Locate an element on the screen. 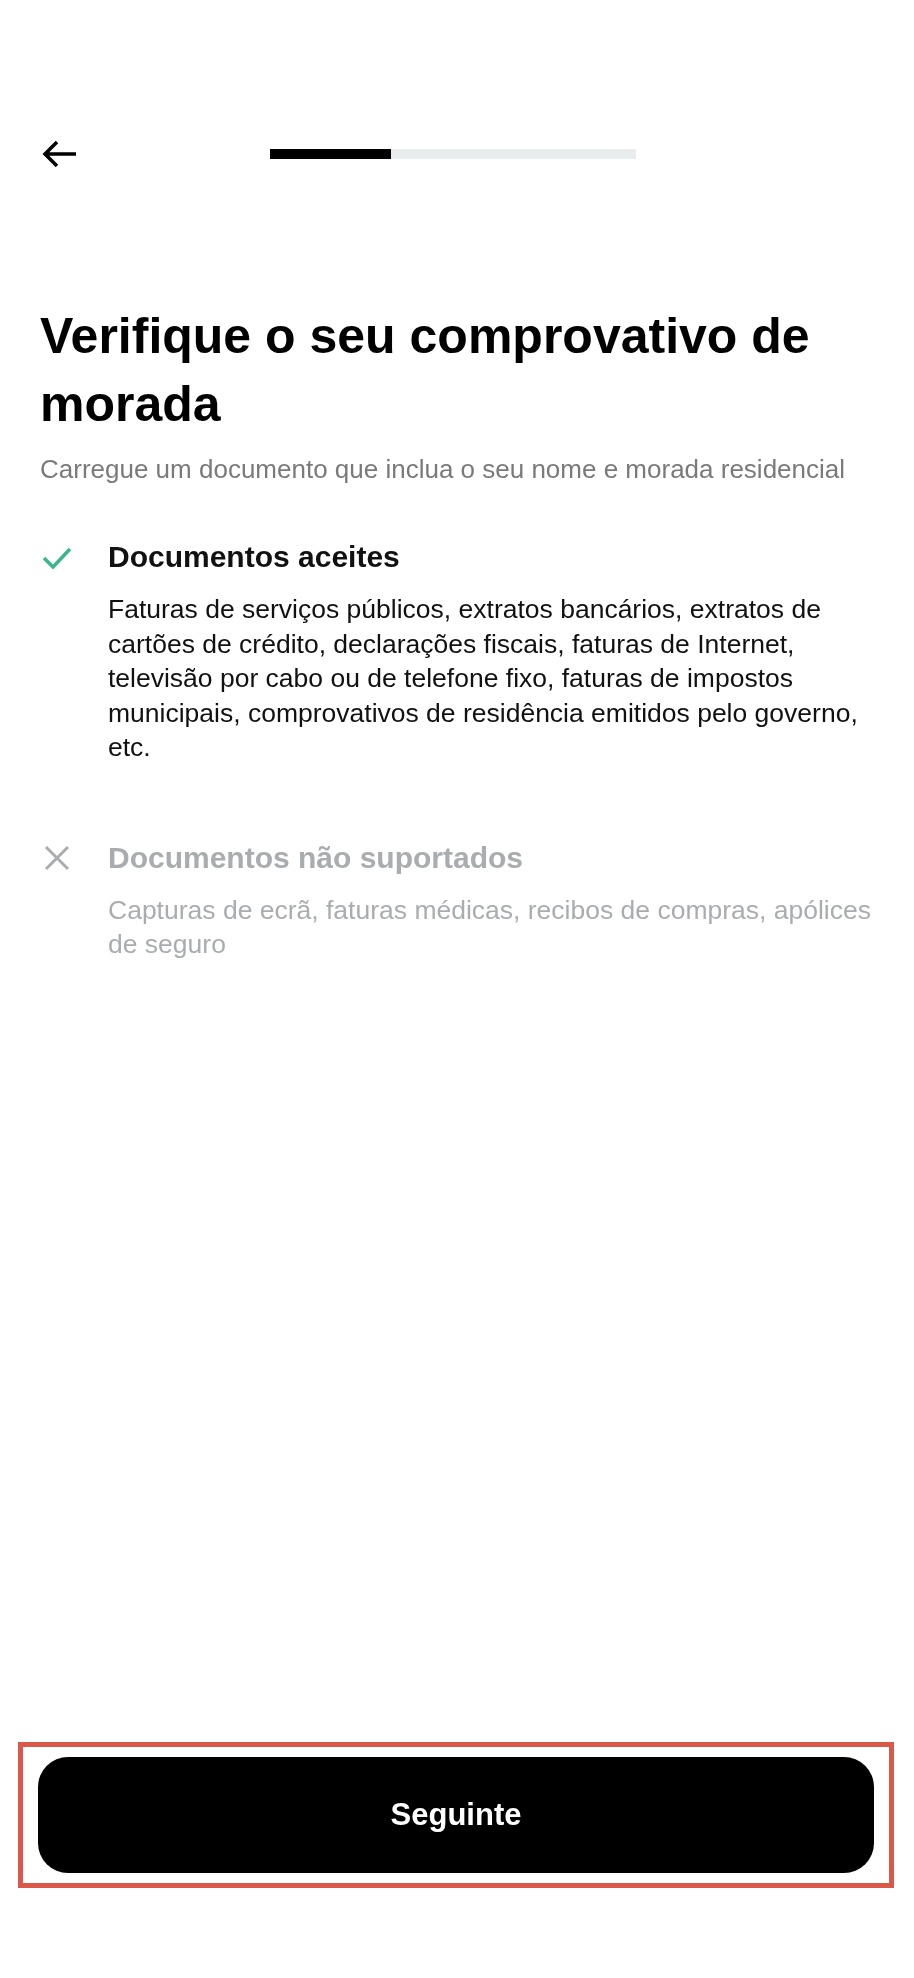 Image resolution: width=914 pixels, height=1978 pixels. section-heading: Documentos não suportados is located at coordinates (316, 857).